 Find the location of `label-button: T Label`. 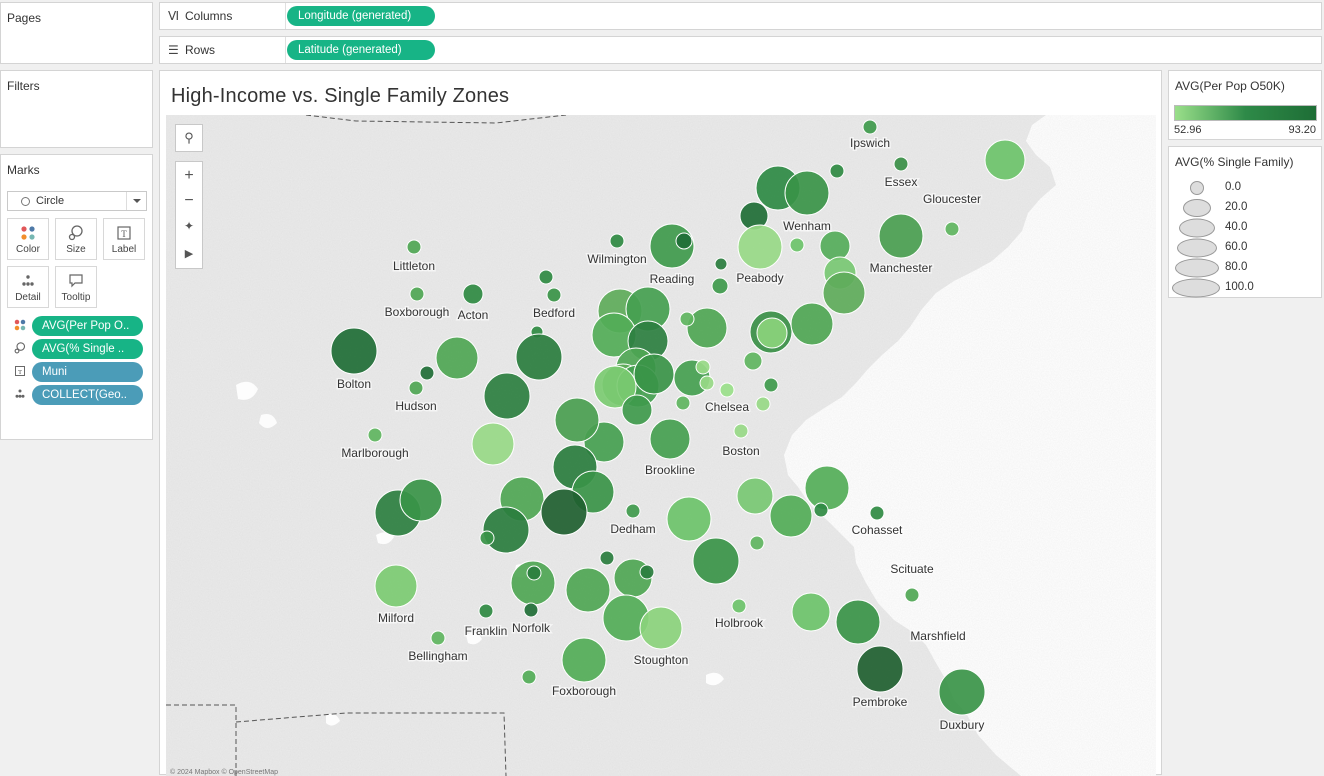

label-button: T Label is located at coordinates (124, 239).